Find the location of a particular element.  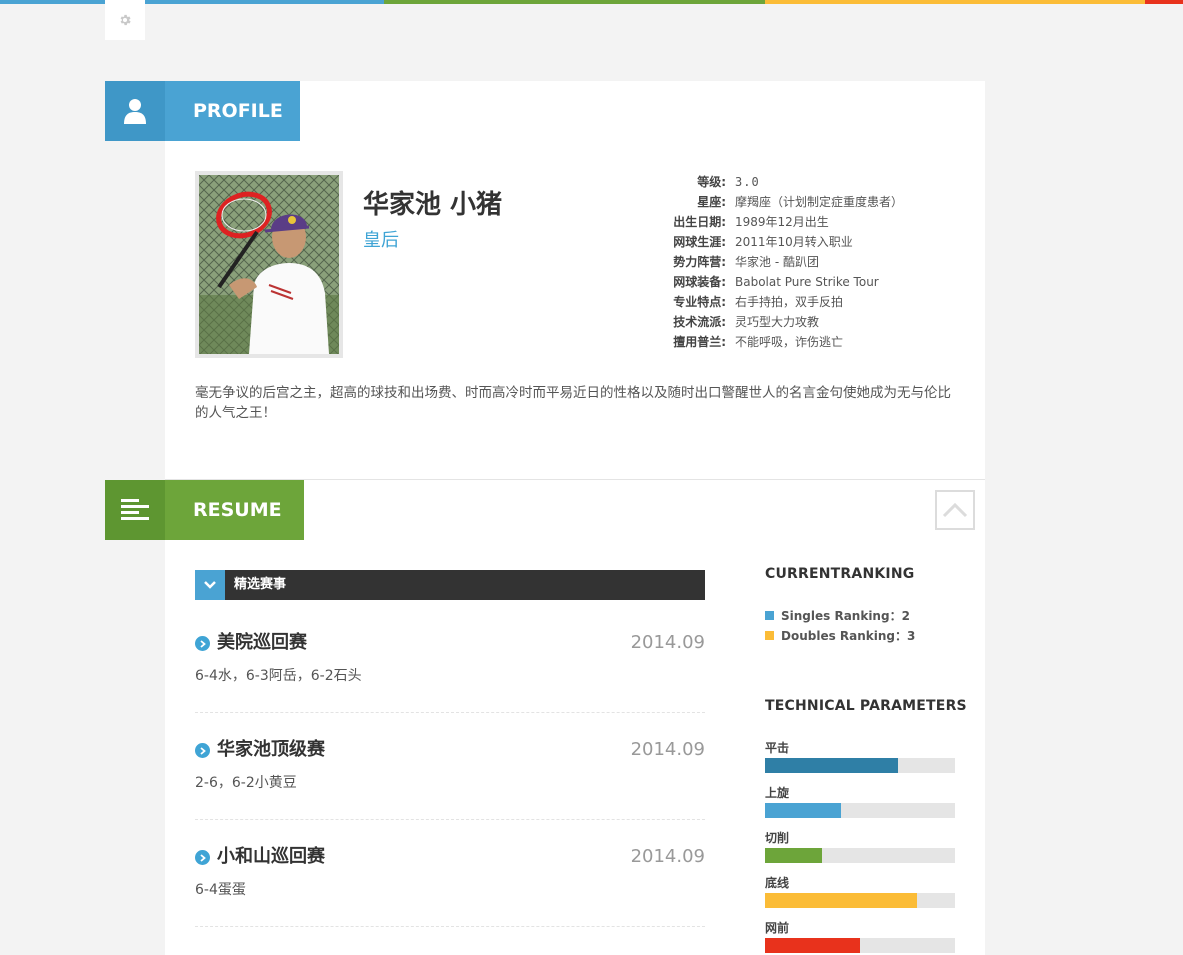

info-row: 技术流派: 灵巧型大力攻教 is located at coordinates (790, 322).